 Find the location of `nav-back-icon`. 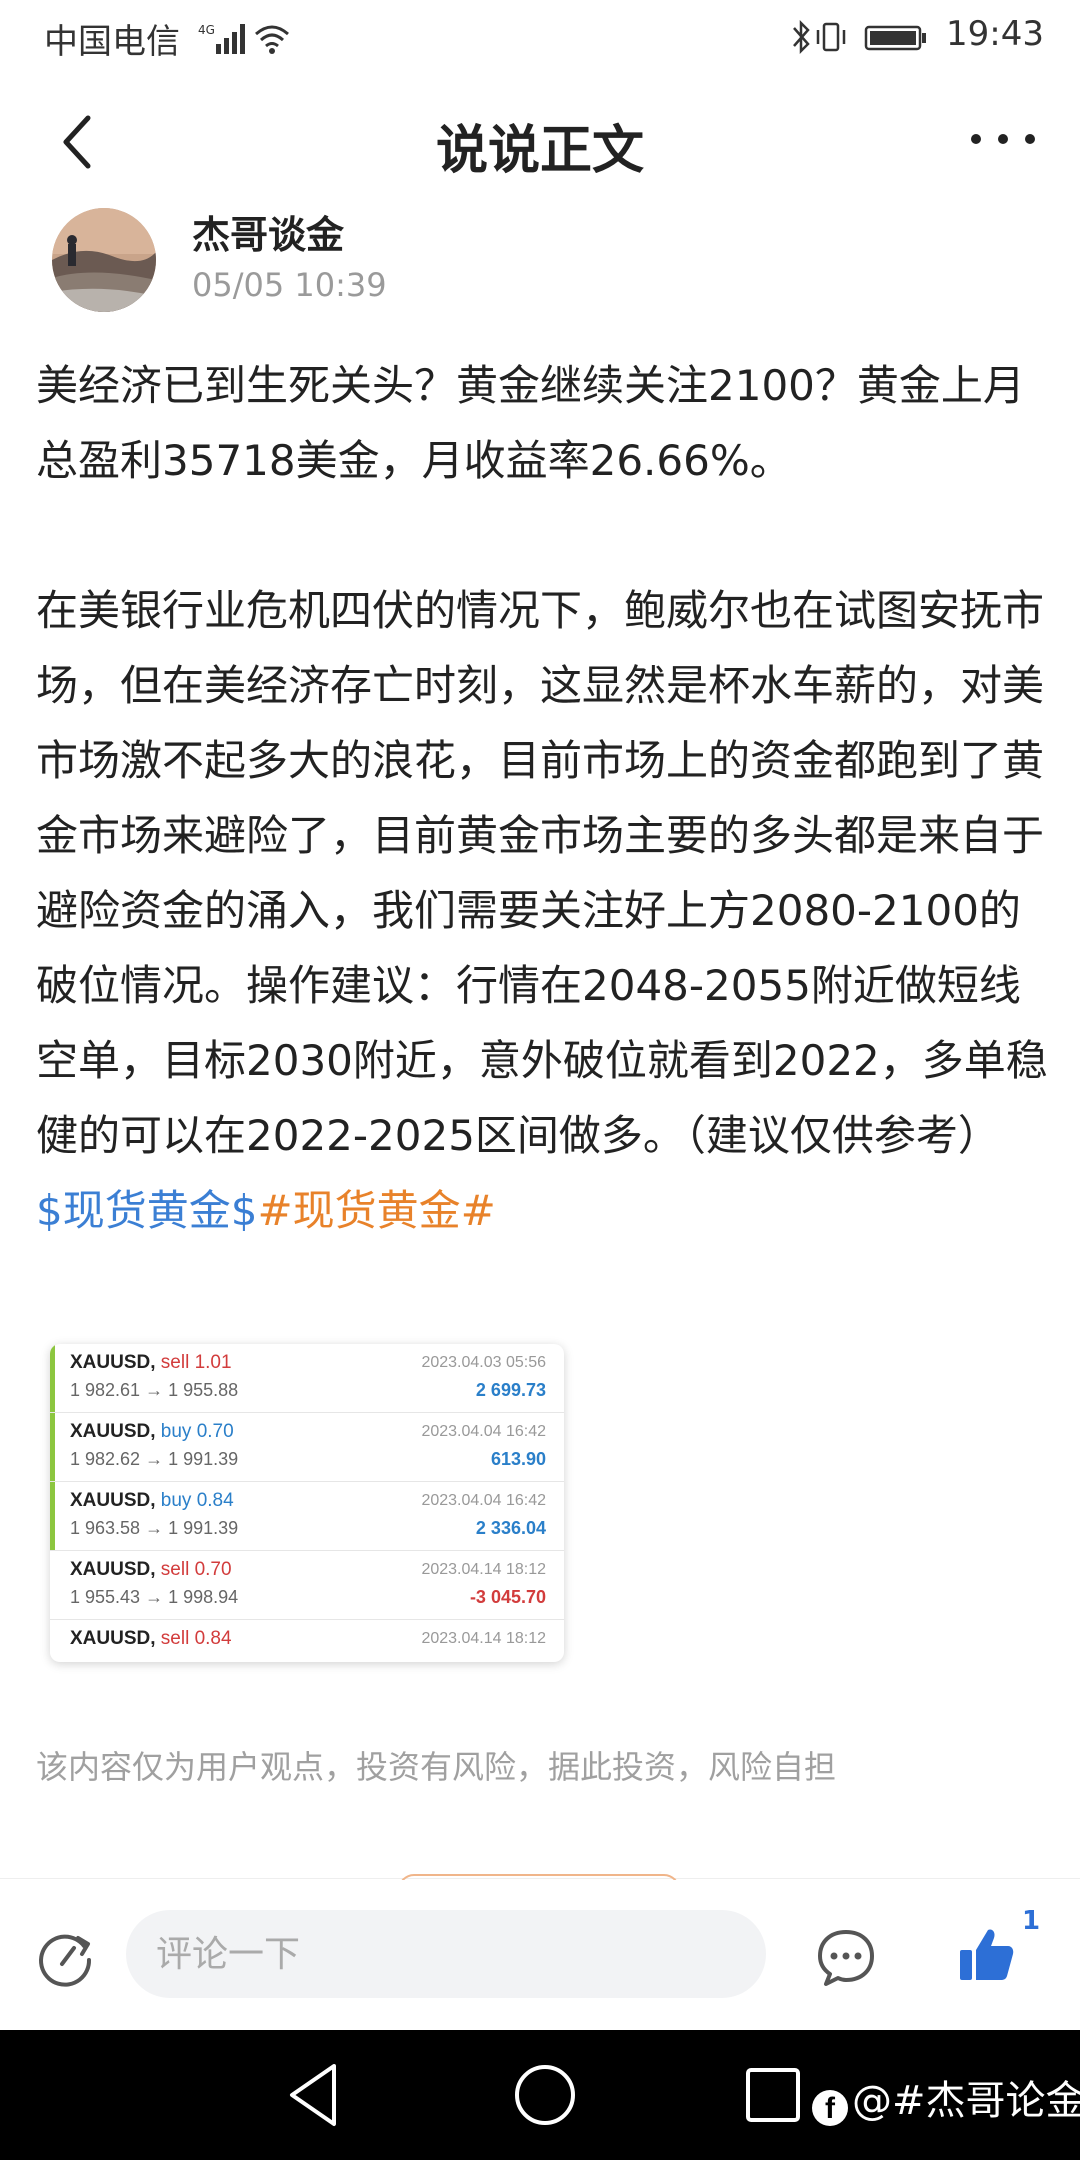

nav-back-icon is located at coordinates (313, 2095).